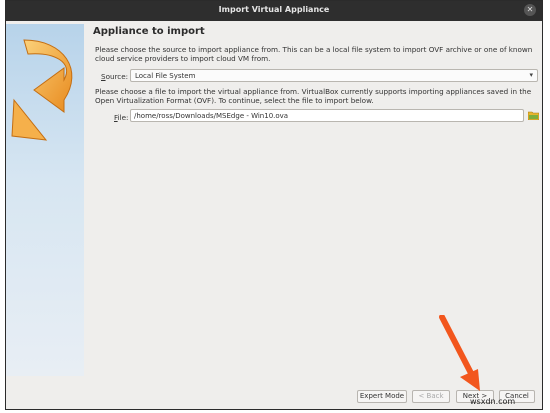 The width and height of the screenshot is (550, 413). Describe the element at coordinates (493, 401) in the screenshot. I see `watermark: wsxdn.com` at that location.